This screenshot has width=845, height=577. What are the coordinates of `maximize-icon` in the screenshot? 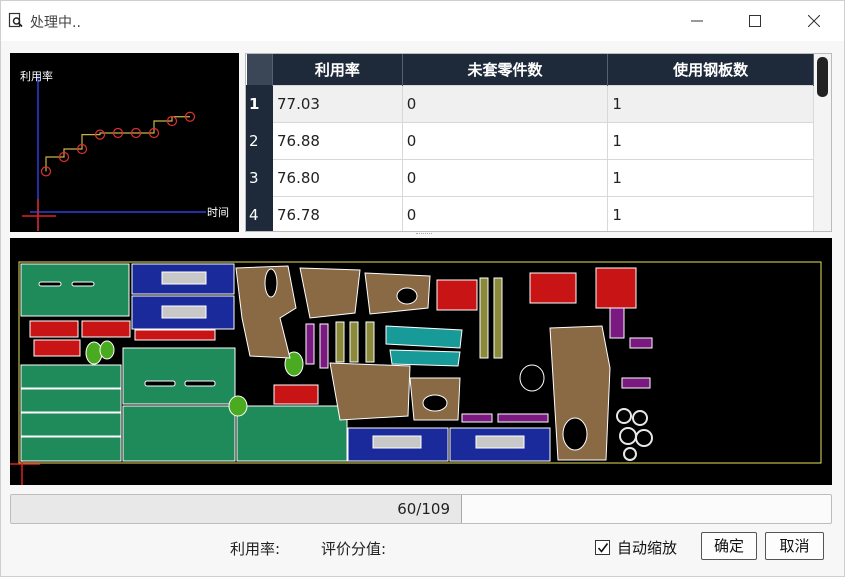 It's located at (755, 21).